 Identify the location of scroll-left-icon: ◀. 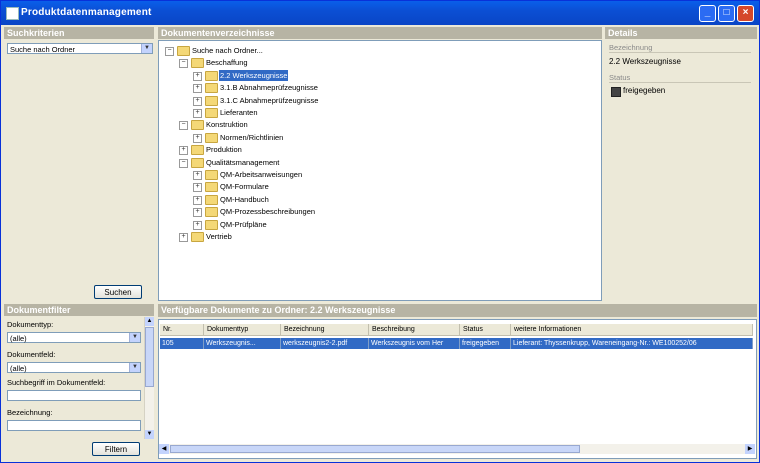
(164, 449).